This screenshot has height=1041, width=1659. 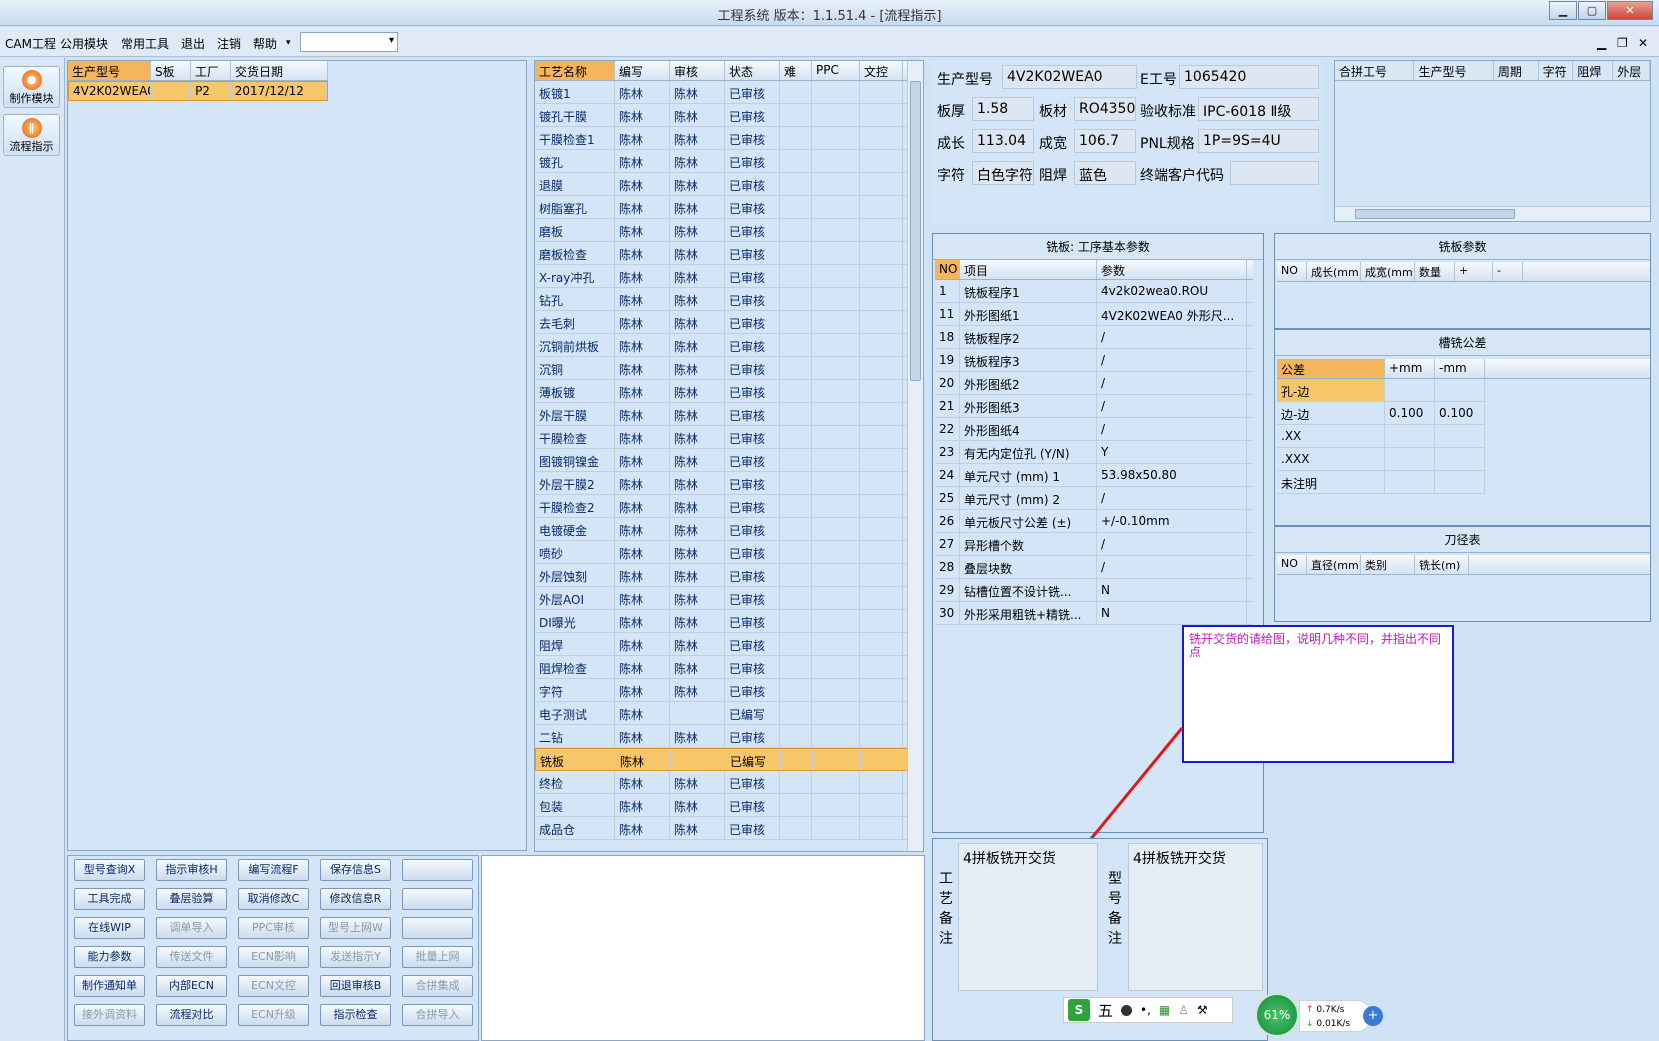 What do you see at coordinates (191, 986) in the screenshot?
I see `action-button: 内部ECN` at bounding box center [191, 986].